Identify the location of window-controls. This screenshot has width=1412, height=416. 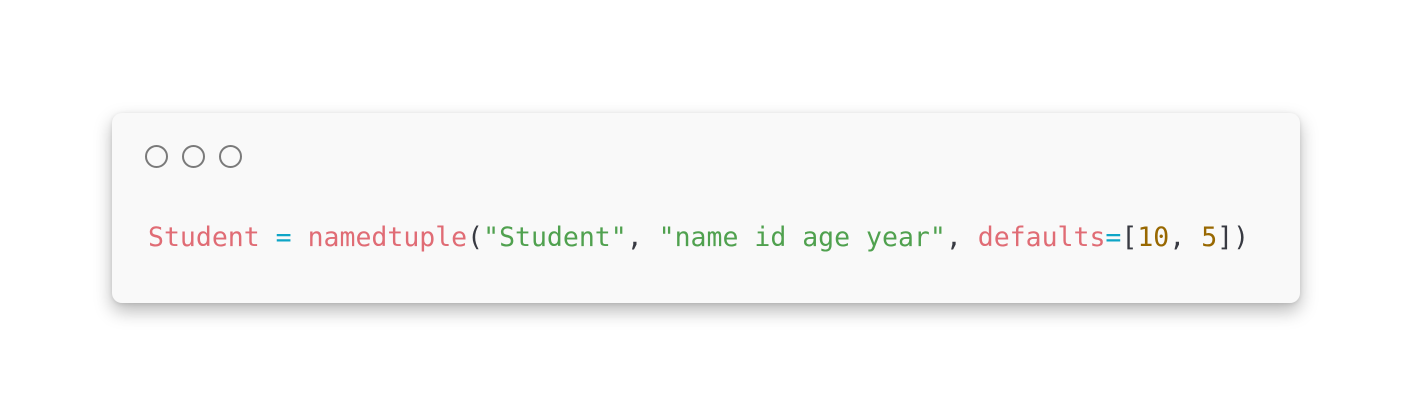
(193, 156).